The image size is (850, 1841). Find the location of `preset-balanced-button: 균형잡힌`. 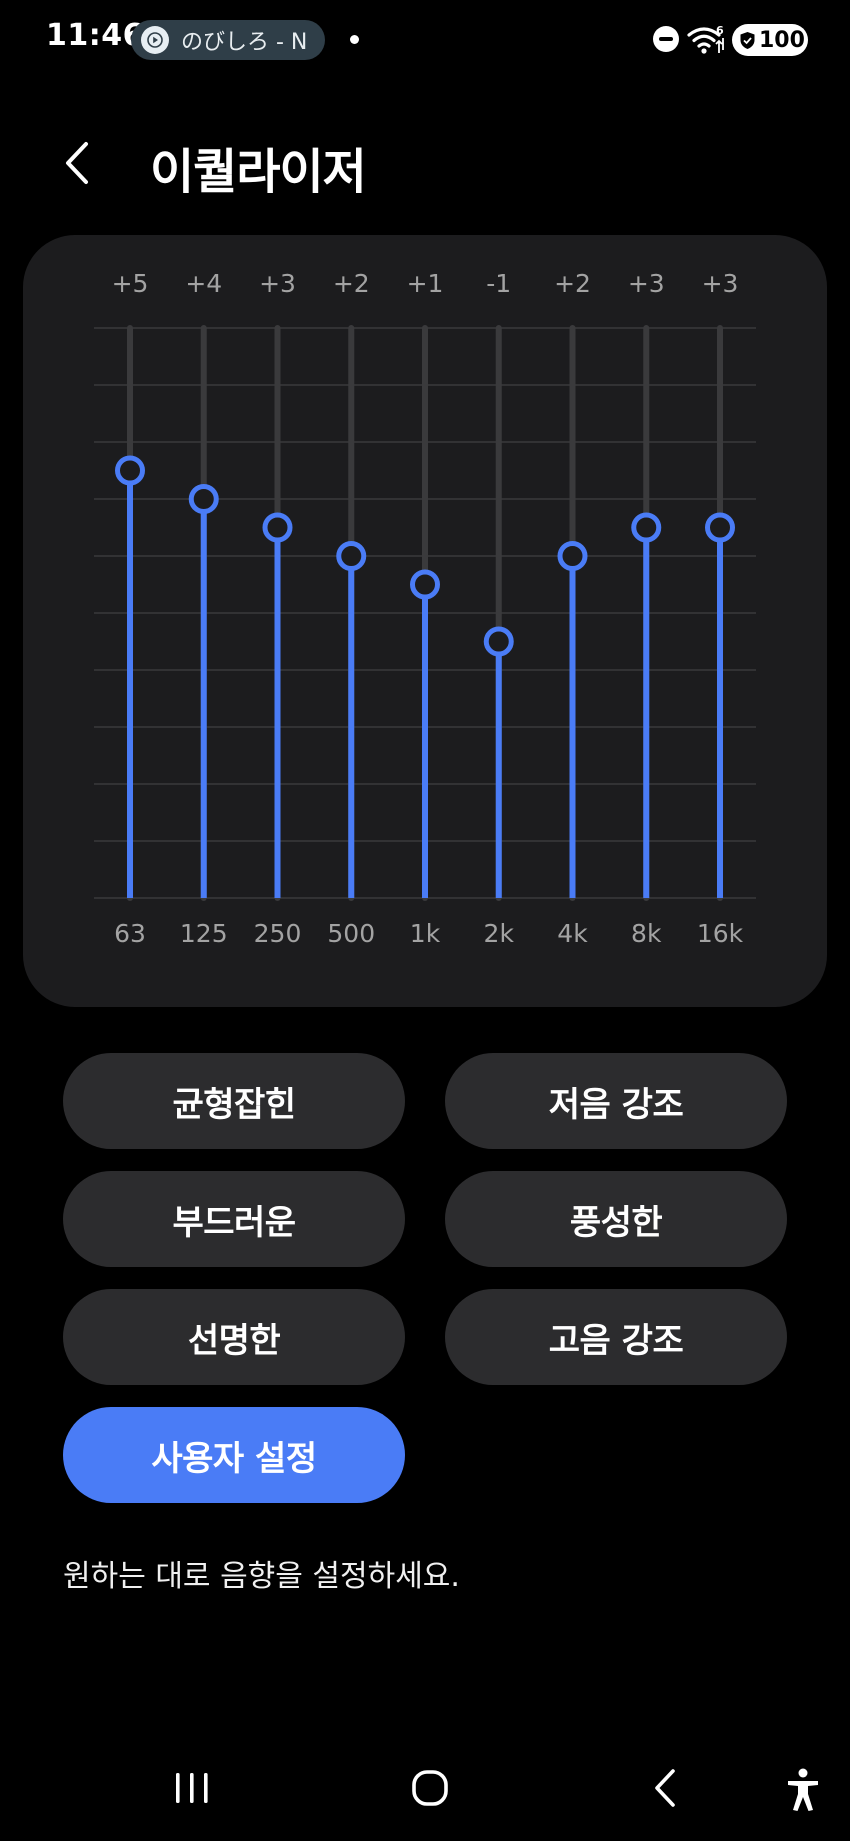

preset-balanced-button: 균형잡힌 is located at coordinates (234, 1101).